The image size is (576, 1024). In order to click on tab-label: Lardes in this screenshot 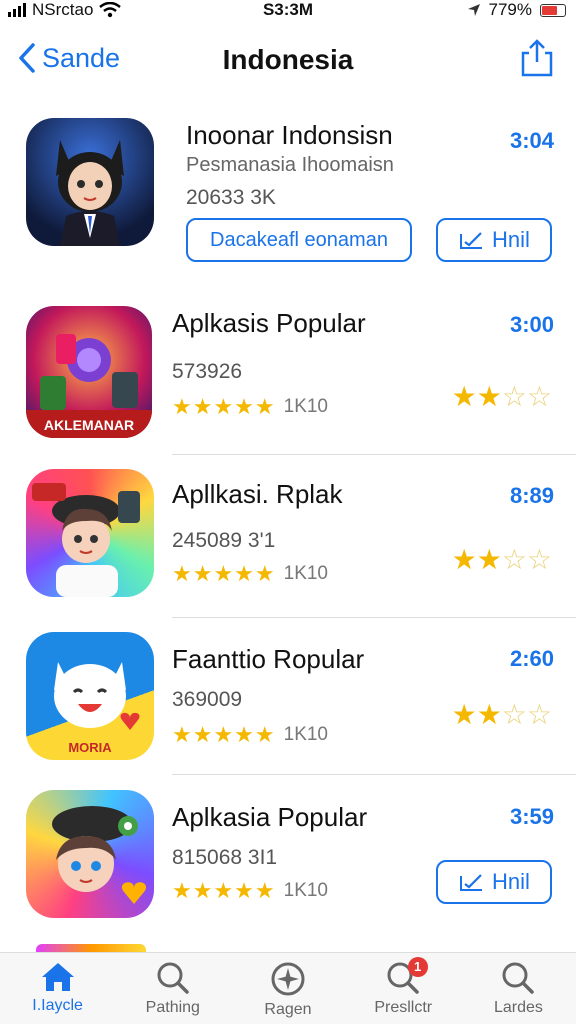, I will do `click(518, 1007)`.